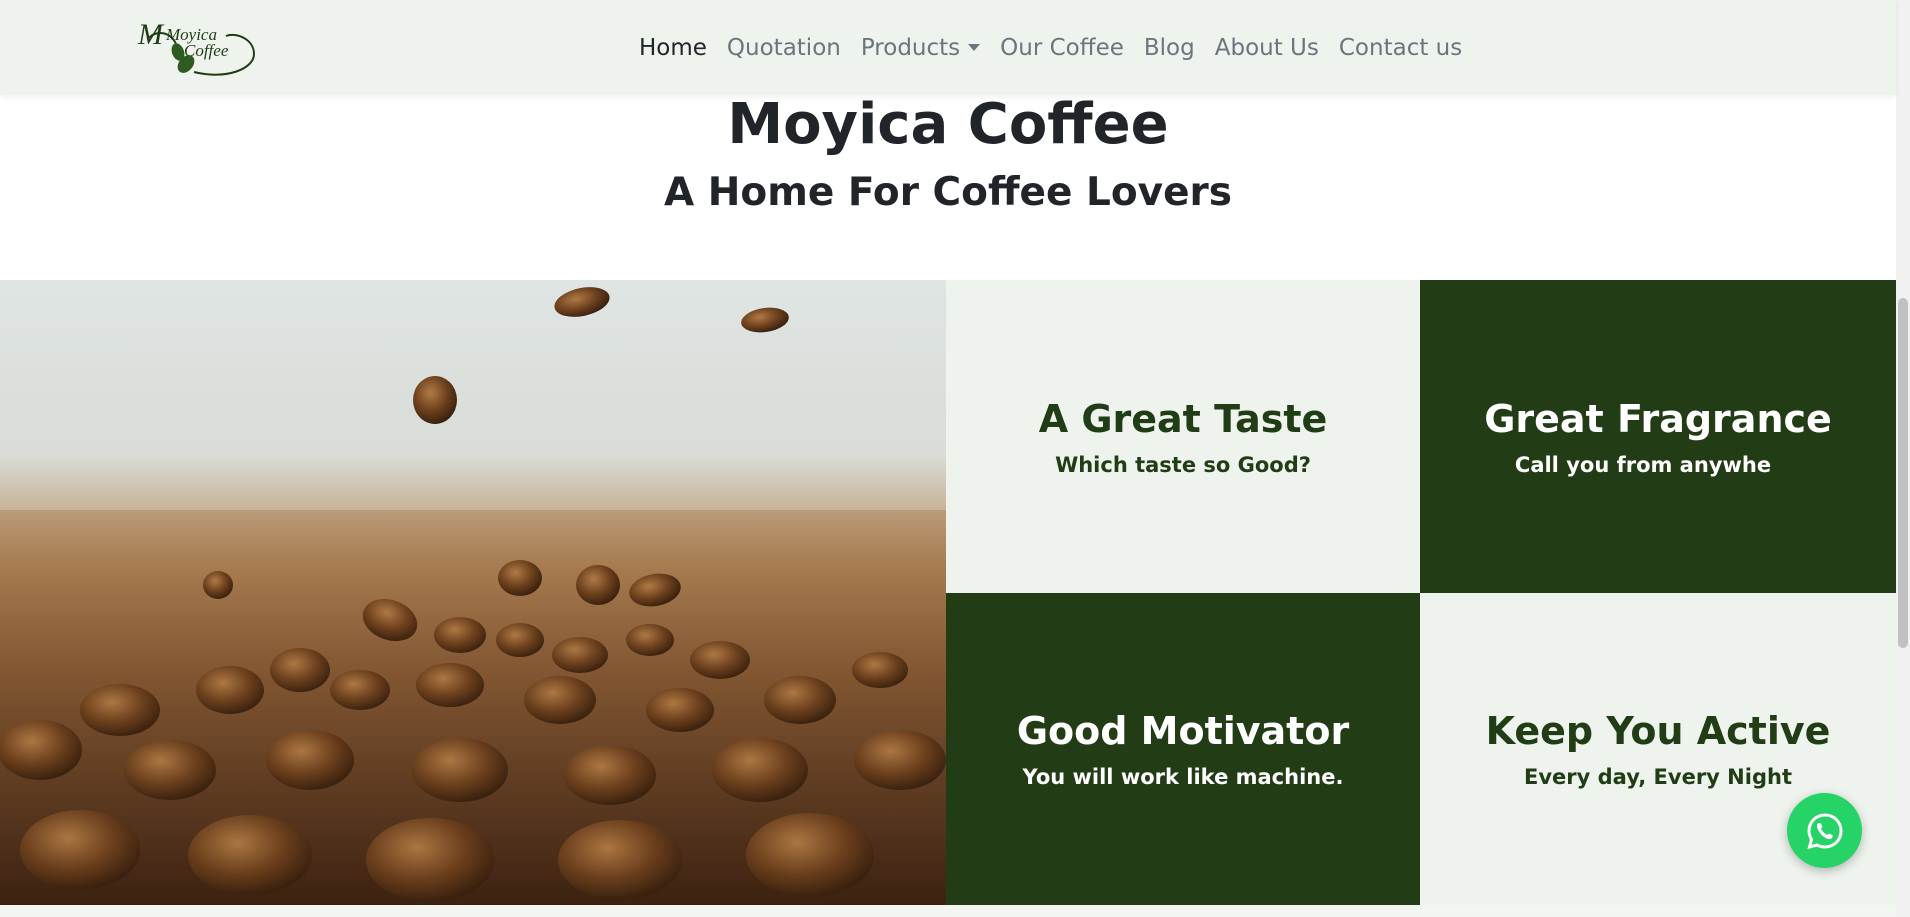 This screenshot has height=917, width=1910. I want to click on feature-tile-taste: A Great Taste Which taste so Good?, so click(1183, 436).